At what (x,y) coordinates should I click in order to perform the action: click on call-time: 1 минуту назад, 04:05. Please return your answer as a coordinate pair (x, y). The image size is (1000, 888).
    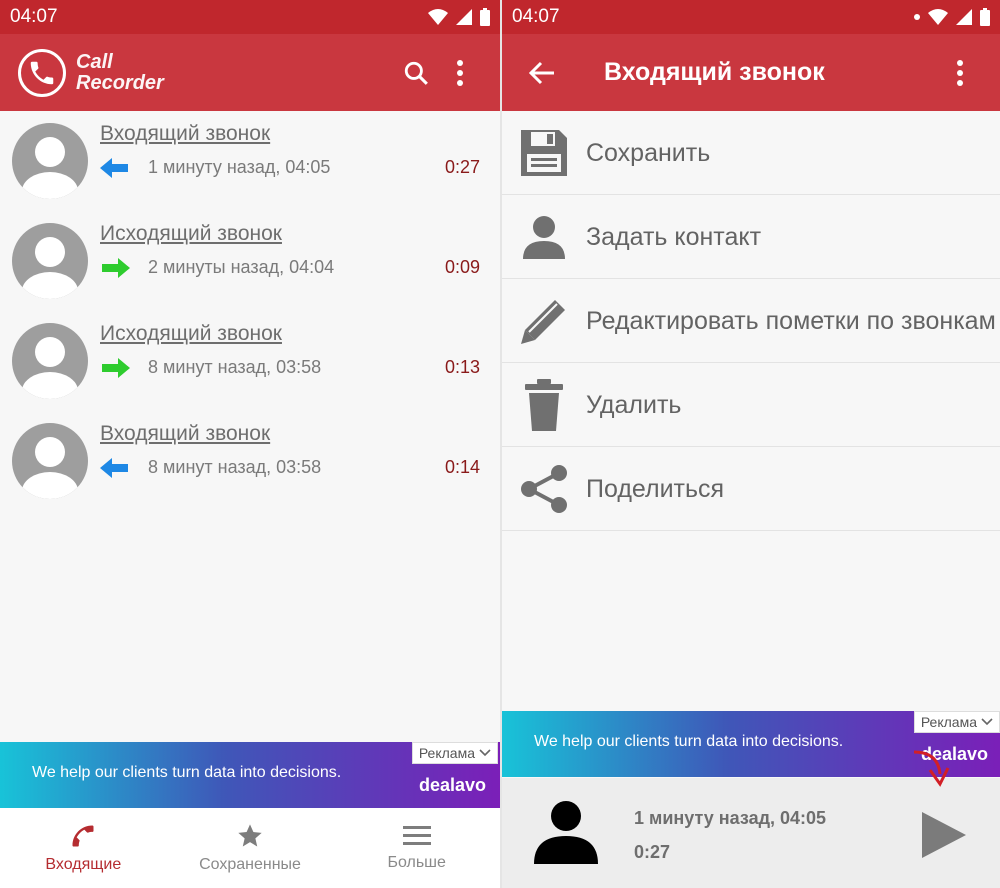
    Looking at the image, I should click on (239, 167).